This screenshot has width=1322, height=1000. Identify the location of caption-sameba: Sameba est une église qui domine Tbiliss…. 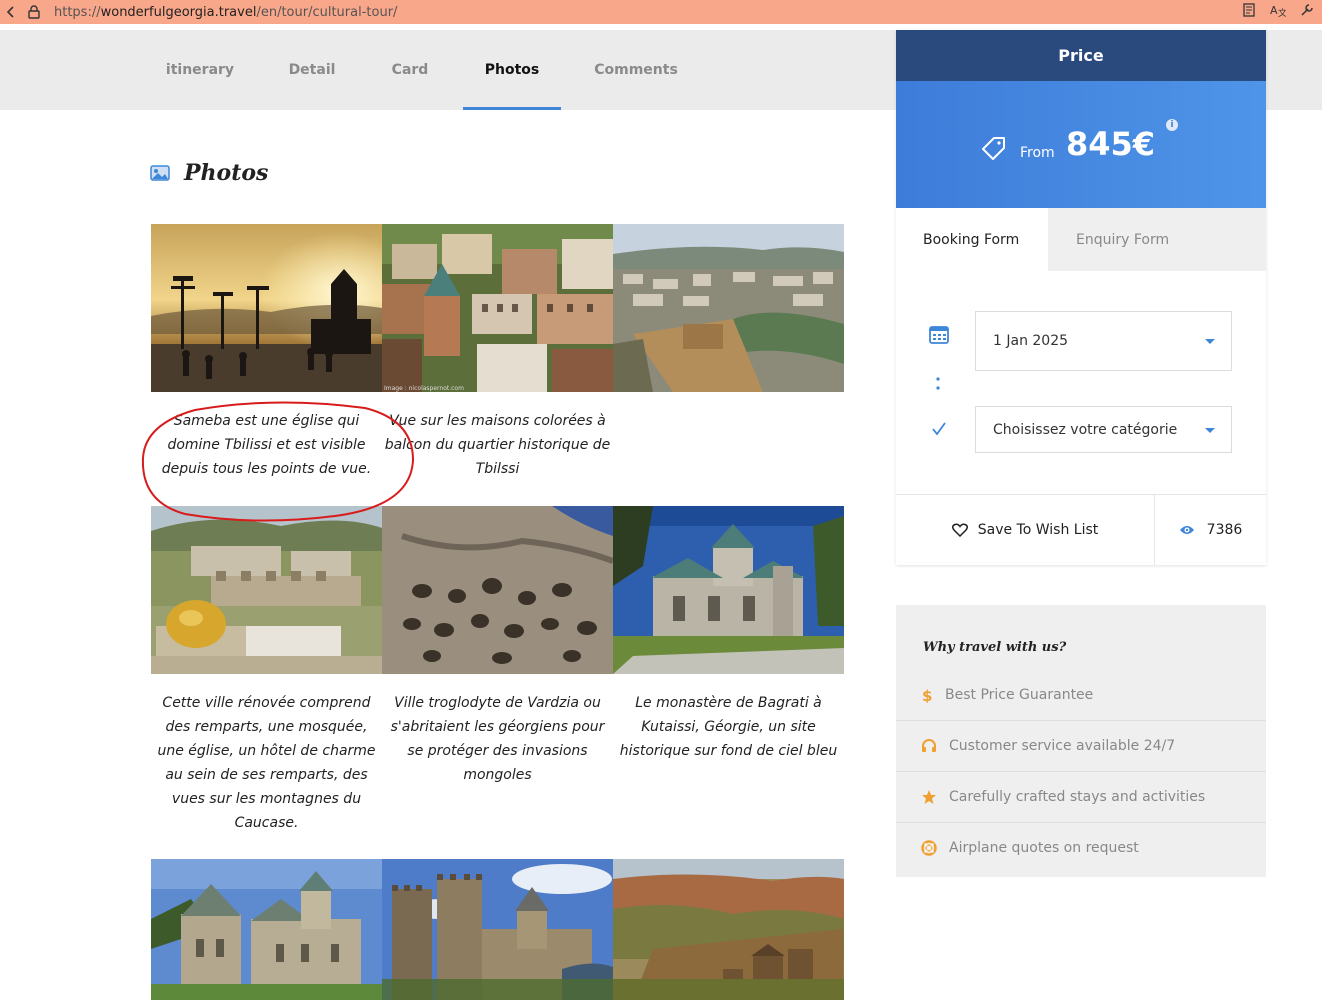
(266, 445).